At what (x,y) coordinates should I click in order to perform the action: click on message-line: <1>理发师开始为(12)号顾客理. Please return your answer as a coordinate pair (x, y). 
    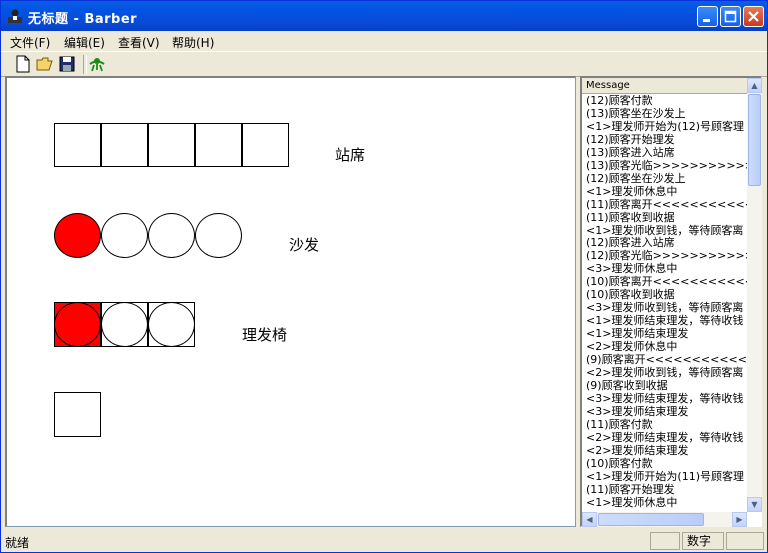
    Looking at the image, I should click on (665, 126).